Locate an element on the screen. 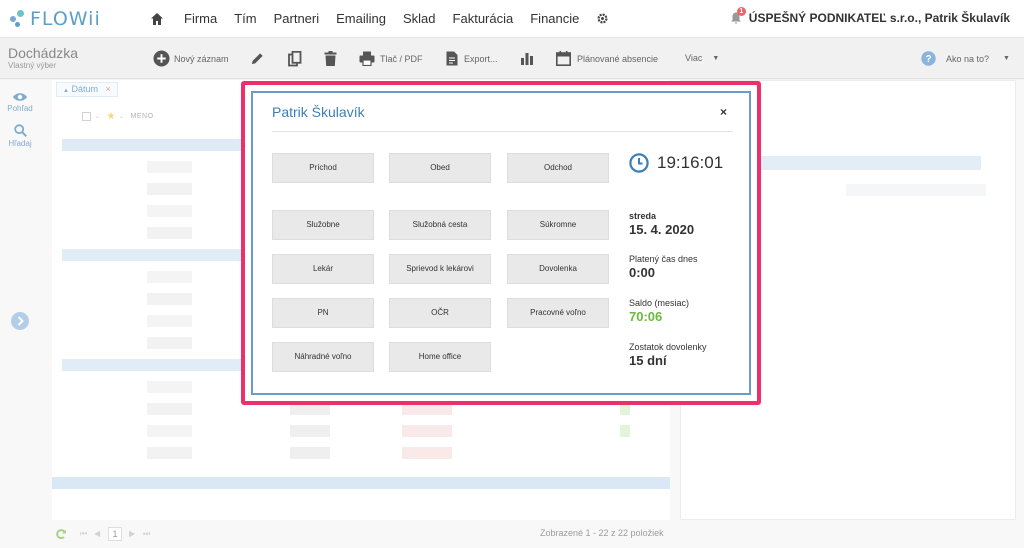 Image resolution: width=1024 pixels, height=548 pixels. brand-name: FLOWii is located at coordinates (65, 19).